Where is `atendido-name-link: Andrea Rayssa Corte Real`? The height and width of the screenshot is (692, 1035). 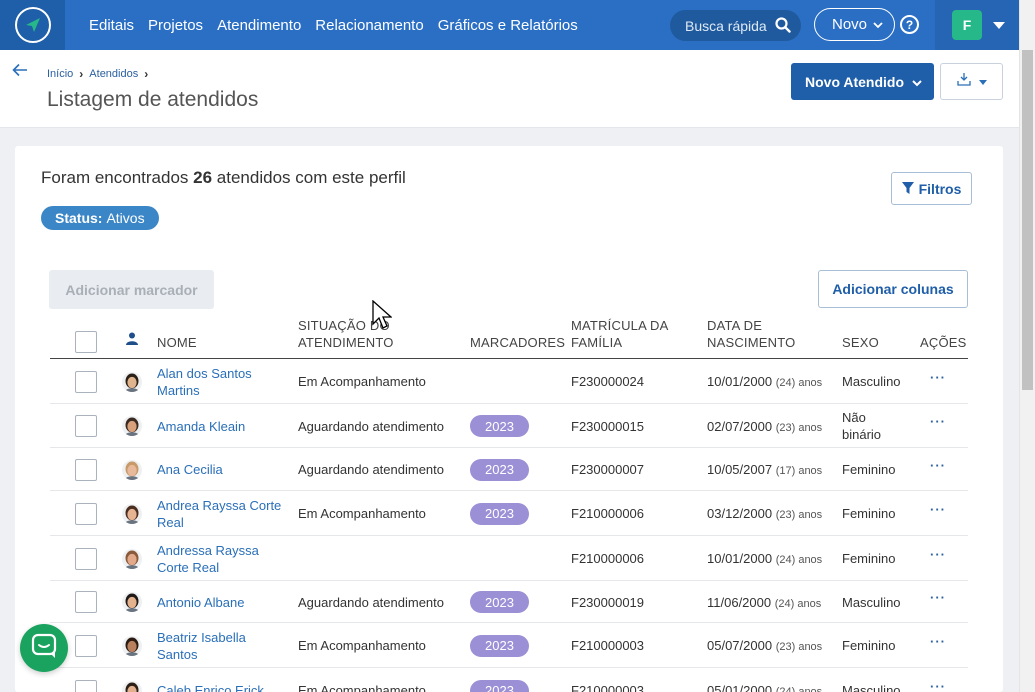
atendido-name-link: Andrea Rayssa Corte Real is located at coordinates (219, 514).